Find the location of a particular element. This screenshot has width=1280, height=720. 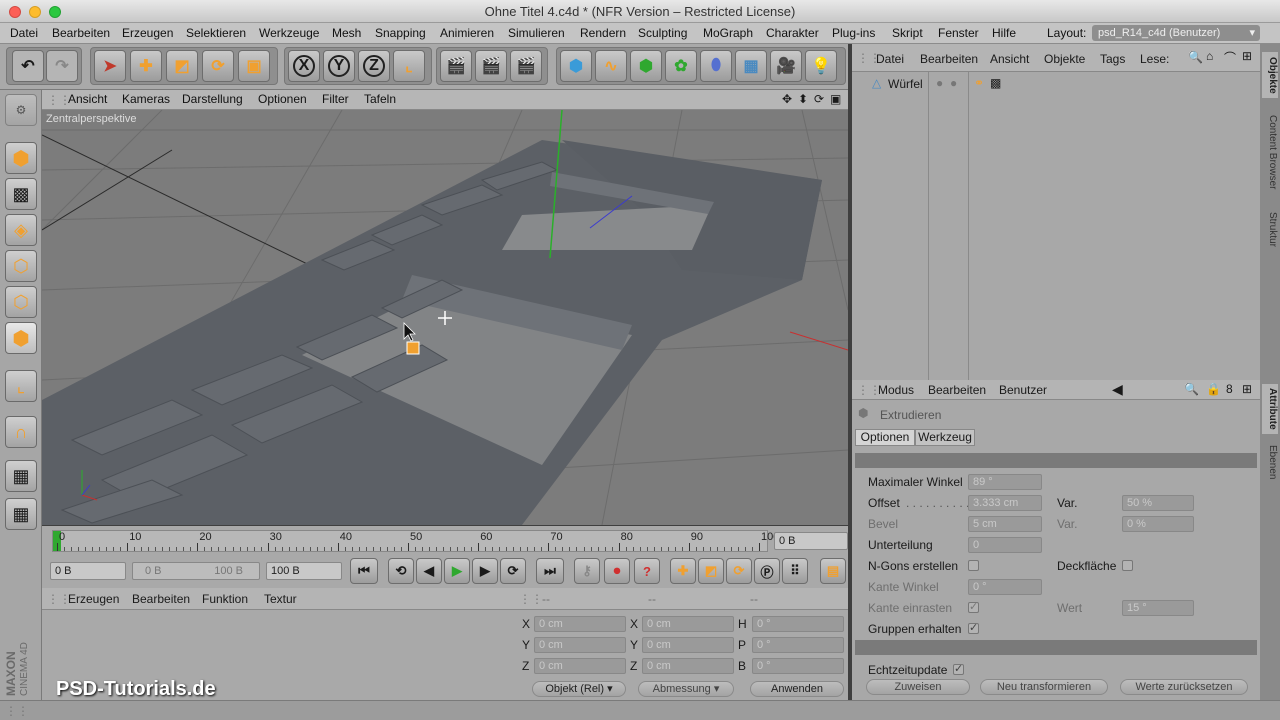

menu-sculpting: Sculpting is located at coordinates (662, 33).